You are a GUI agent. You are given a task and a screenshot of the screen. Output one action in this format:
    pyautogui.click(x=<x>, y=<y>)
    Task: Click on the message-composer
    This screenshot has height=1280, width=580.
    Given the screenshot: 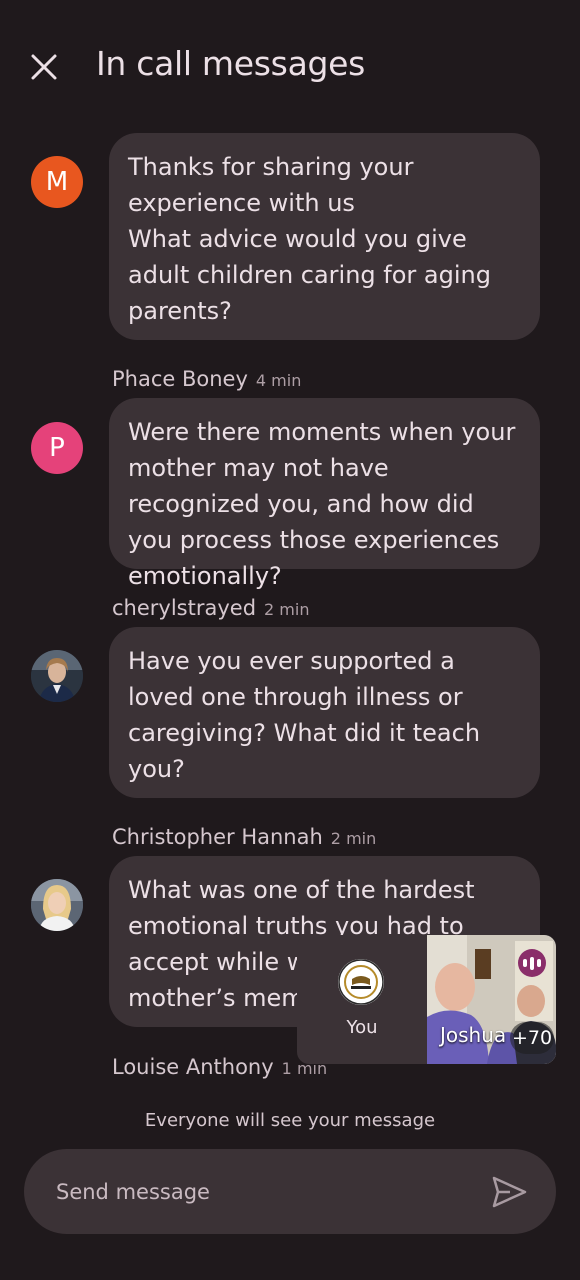 What is the action you would take?
    pyautogui.click(x=290, y=1191)
    